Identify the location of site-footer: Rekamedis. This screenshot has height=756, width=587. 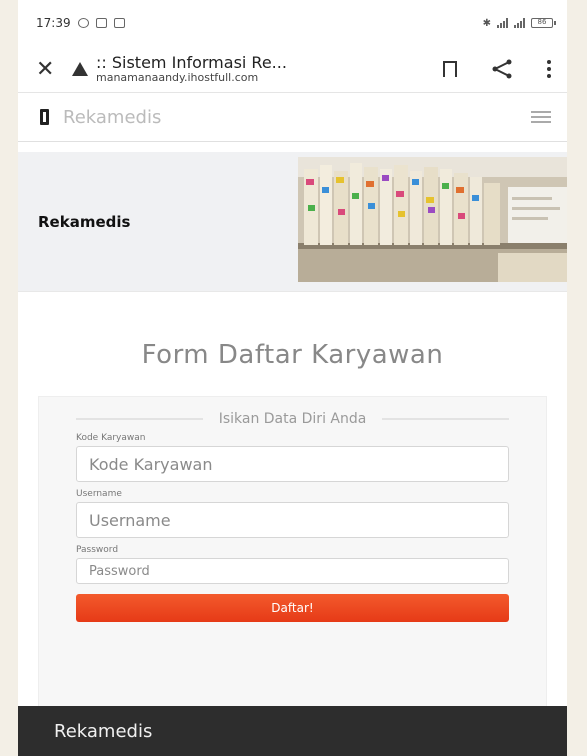
(292, 731).